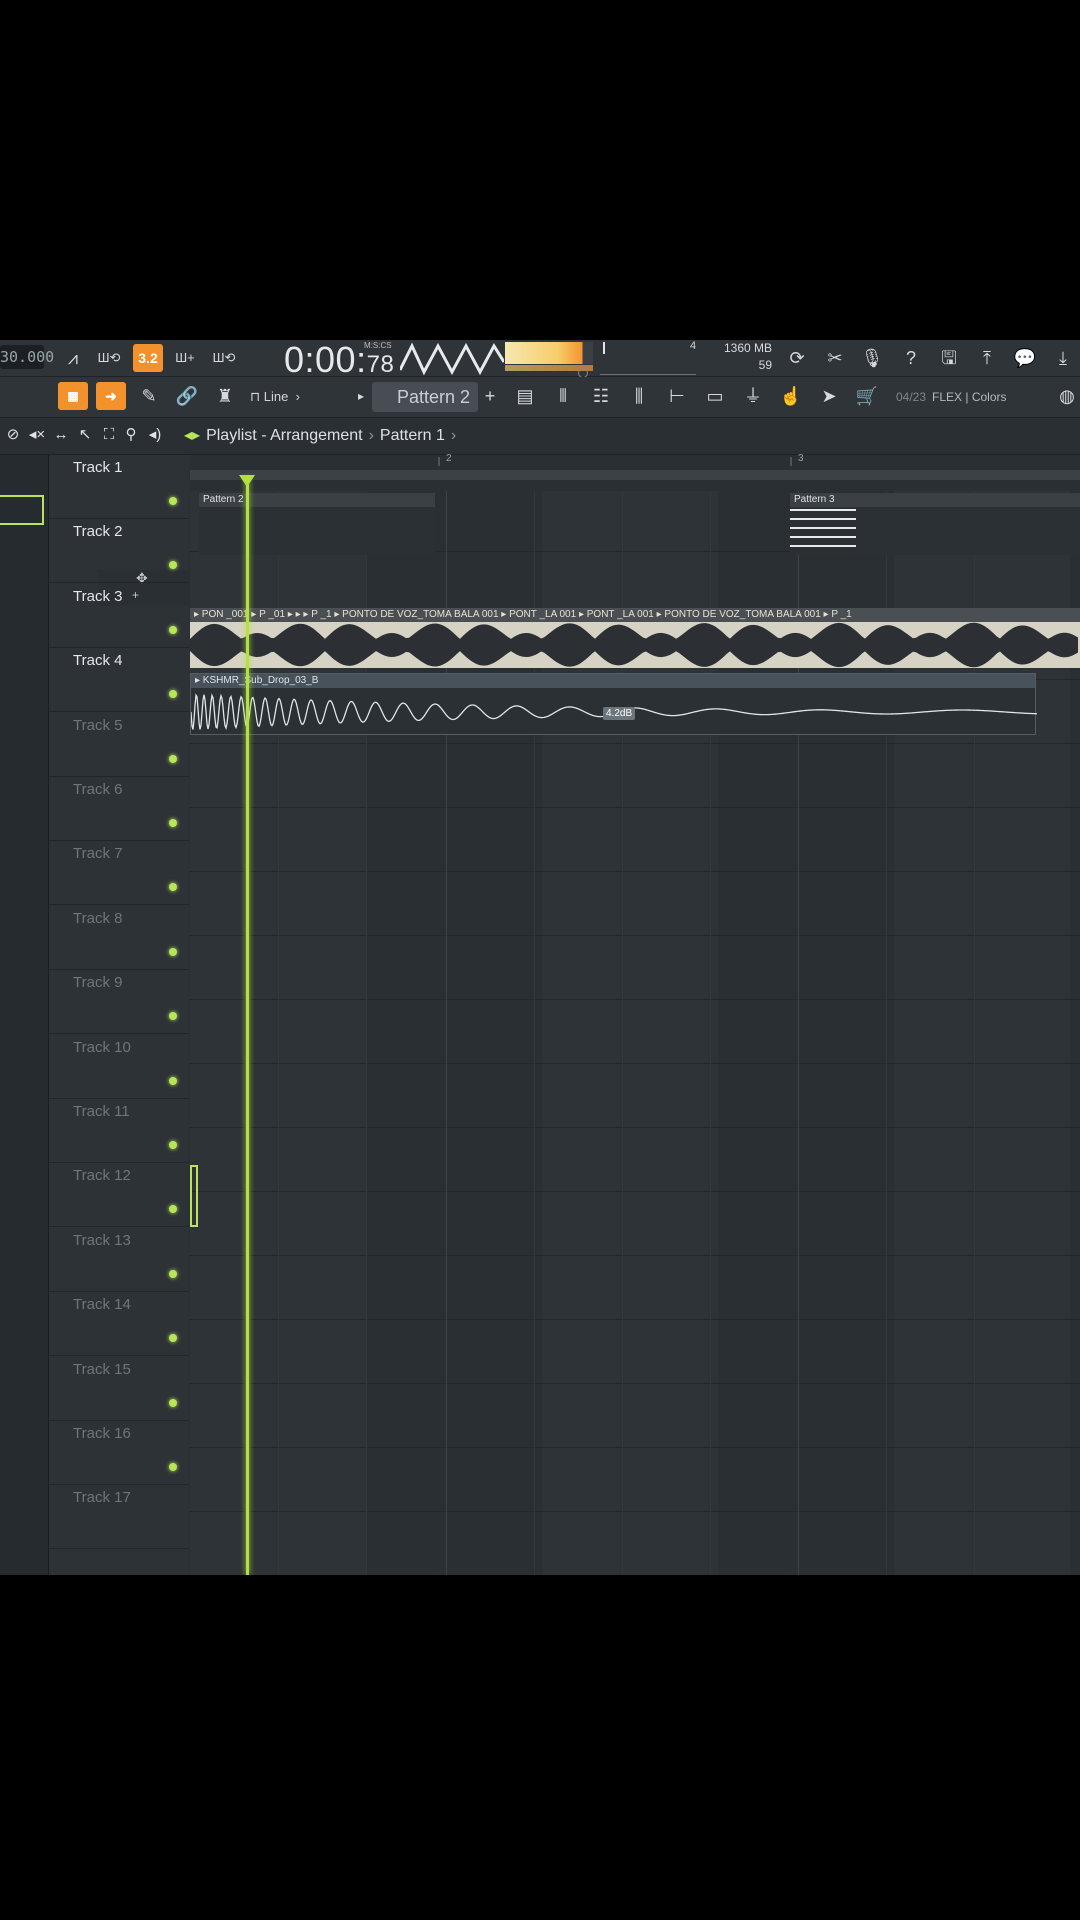 The image size is (1080, 1920). Describe the element at coordinates (194, 1196) in the screenshot. I see `selection-marker` at that location.